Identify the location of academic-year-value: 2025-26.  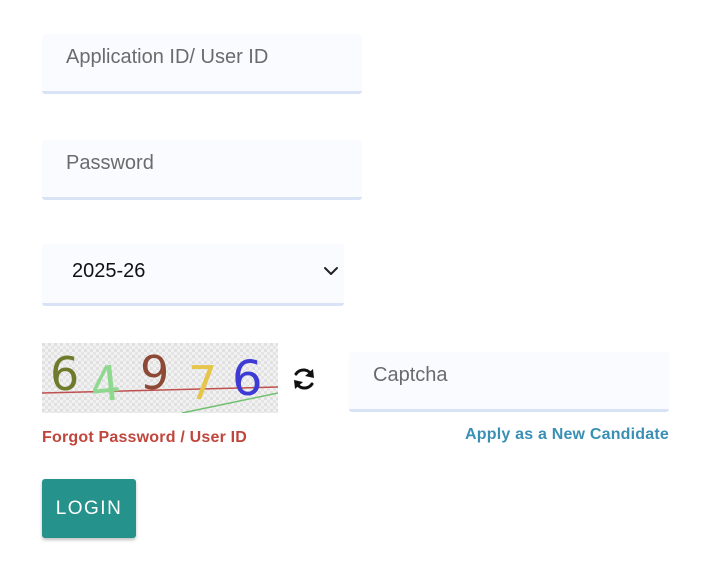
(109, 271).